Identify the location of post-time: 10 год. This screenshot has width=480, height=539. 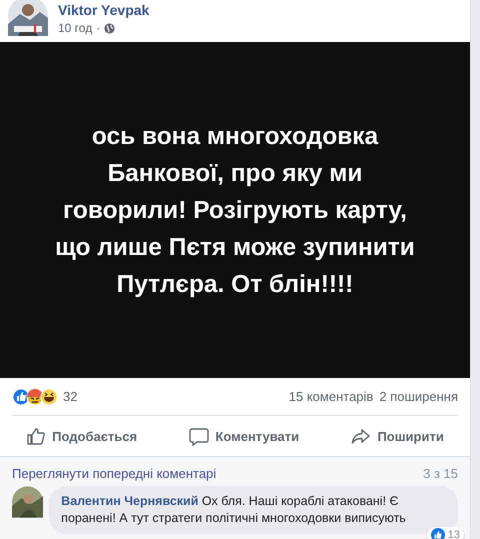
(75, 28).